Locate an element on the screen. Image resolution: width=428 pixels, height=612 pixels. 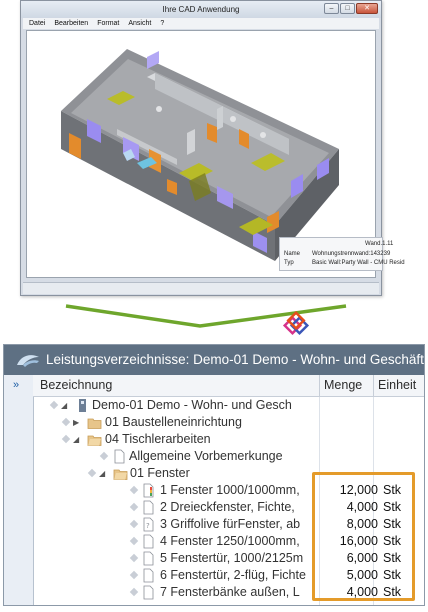
tooltip-key: Name is located at coordinates (292, 254).